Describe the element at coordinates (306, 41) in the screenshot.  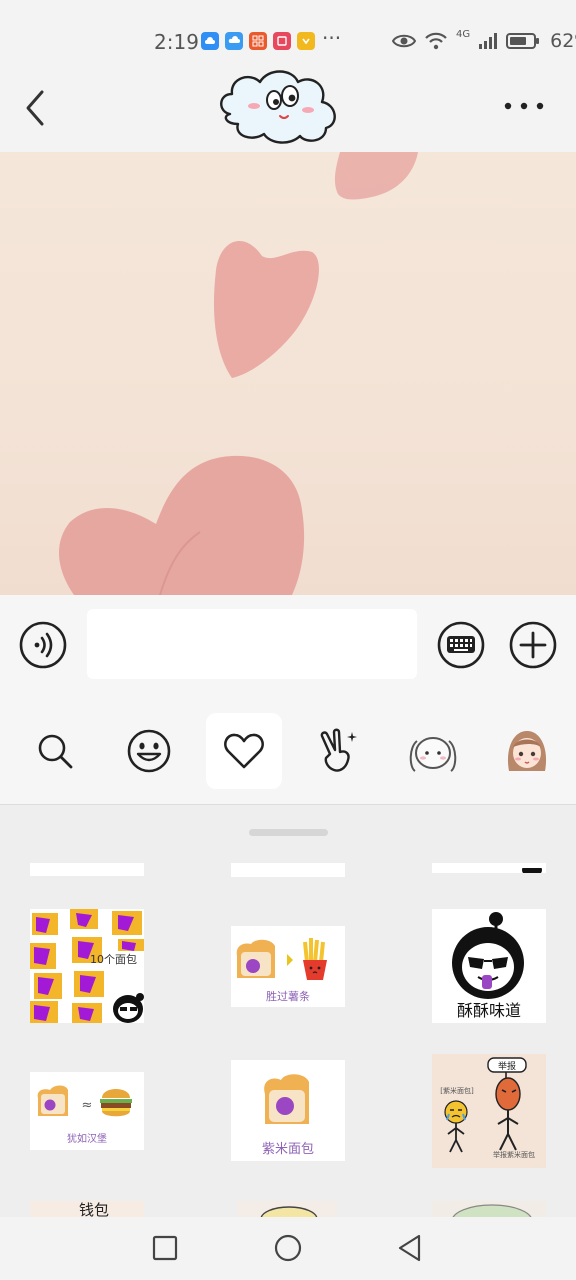
I see `shield-app-icon` at that location.